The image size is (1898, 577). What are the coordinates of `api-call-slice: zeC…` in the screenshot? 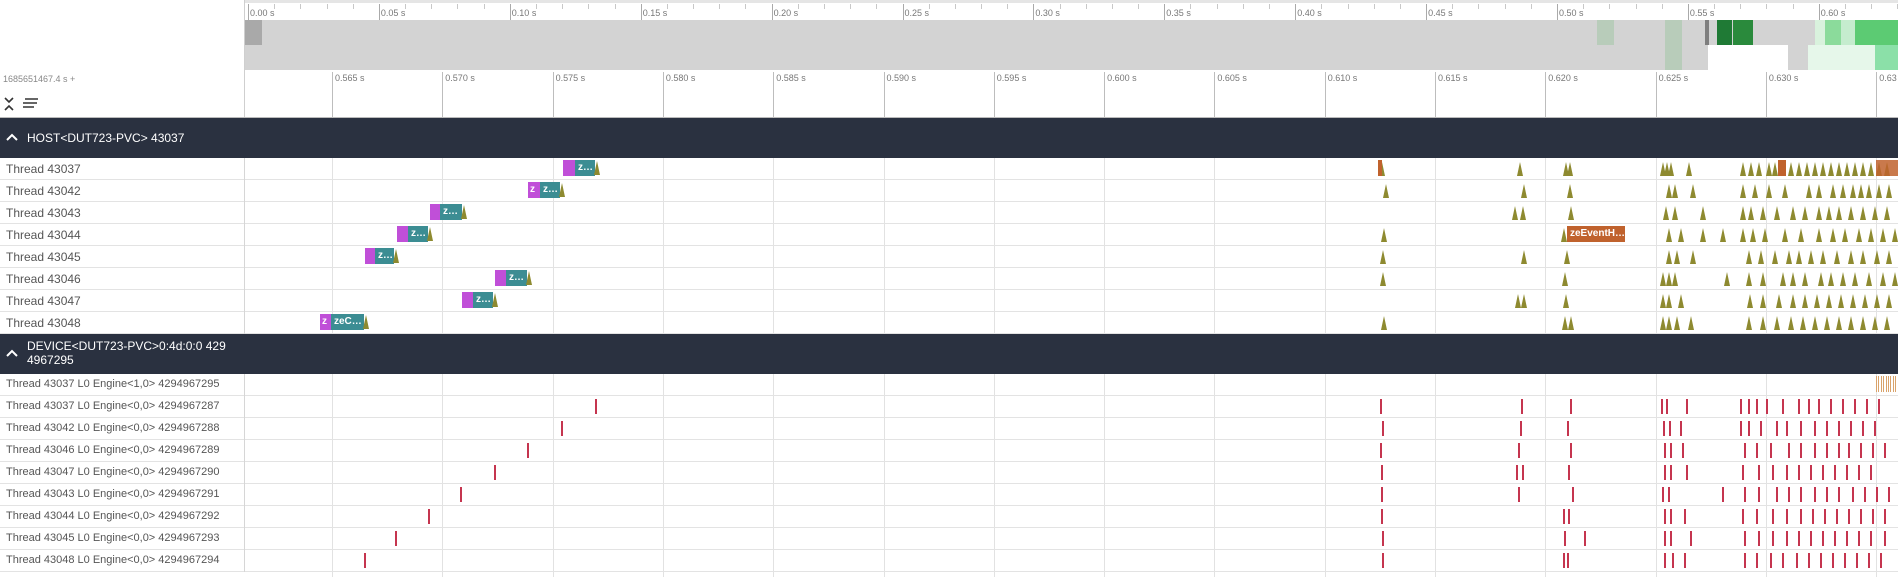 It's located at (347, 322).